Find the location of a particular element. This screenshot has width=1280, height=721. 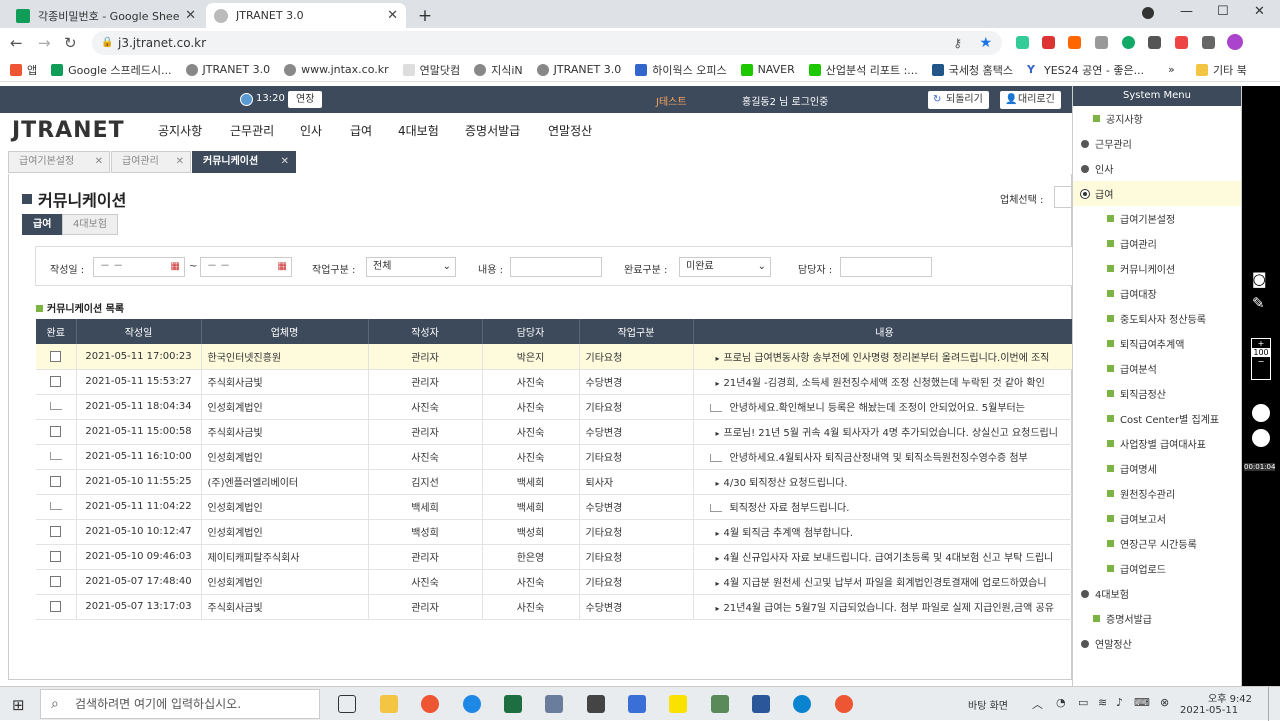

menu-certificate: 증명서발급 is located at coordinates (492, 130).